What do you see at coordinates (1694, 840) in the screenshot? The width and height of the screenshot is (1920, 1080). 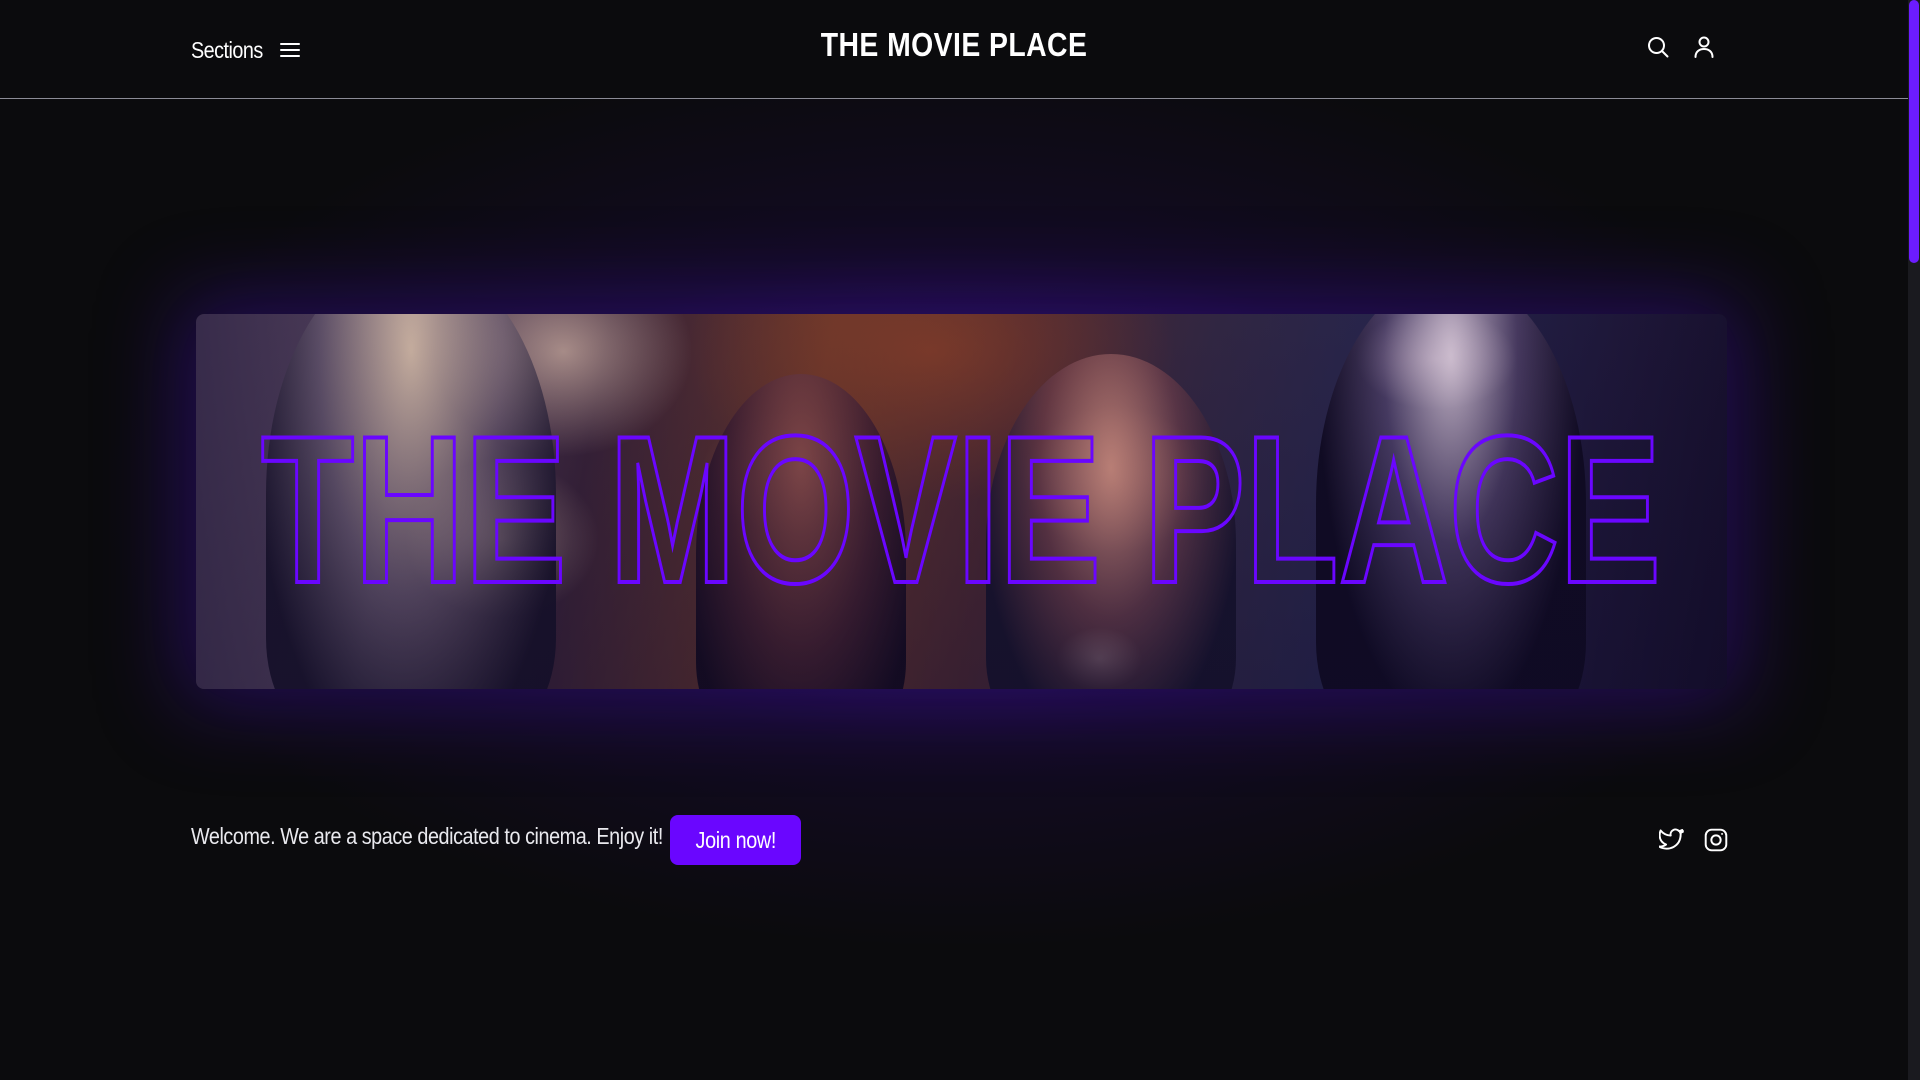 I see `social-links` at bounding box center [1694, 840].